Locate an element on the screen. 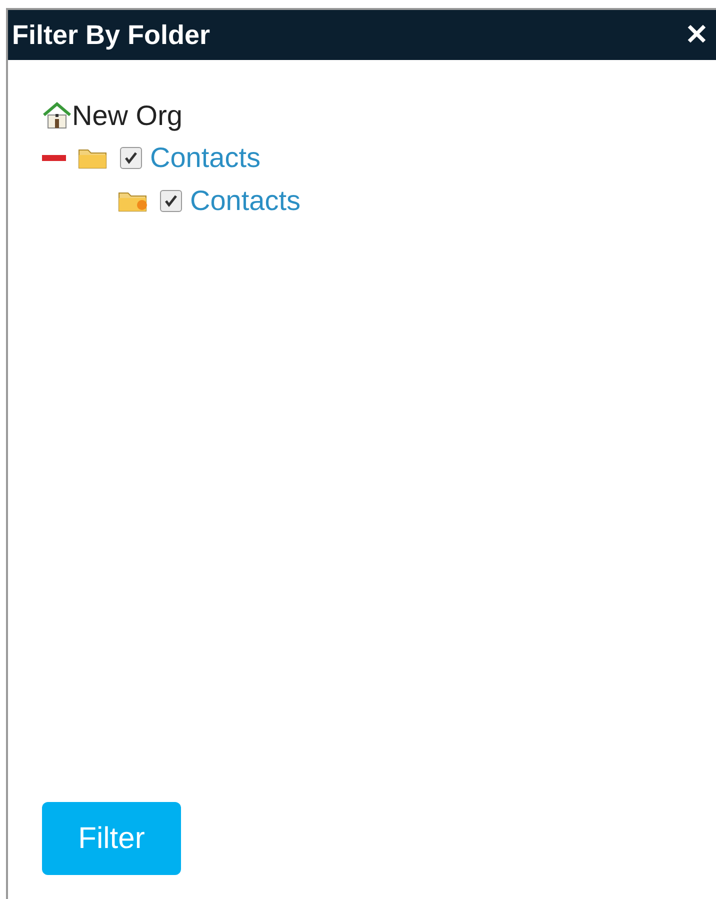  filter-button: Filter is located at coordinates (111, 838).